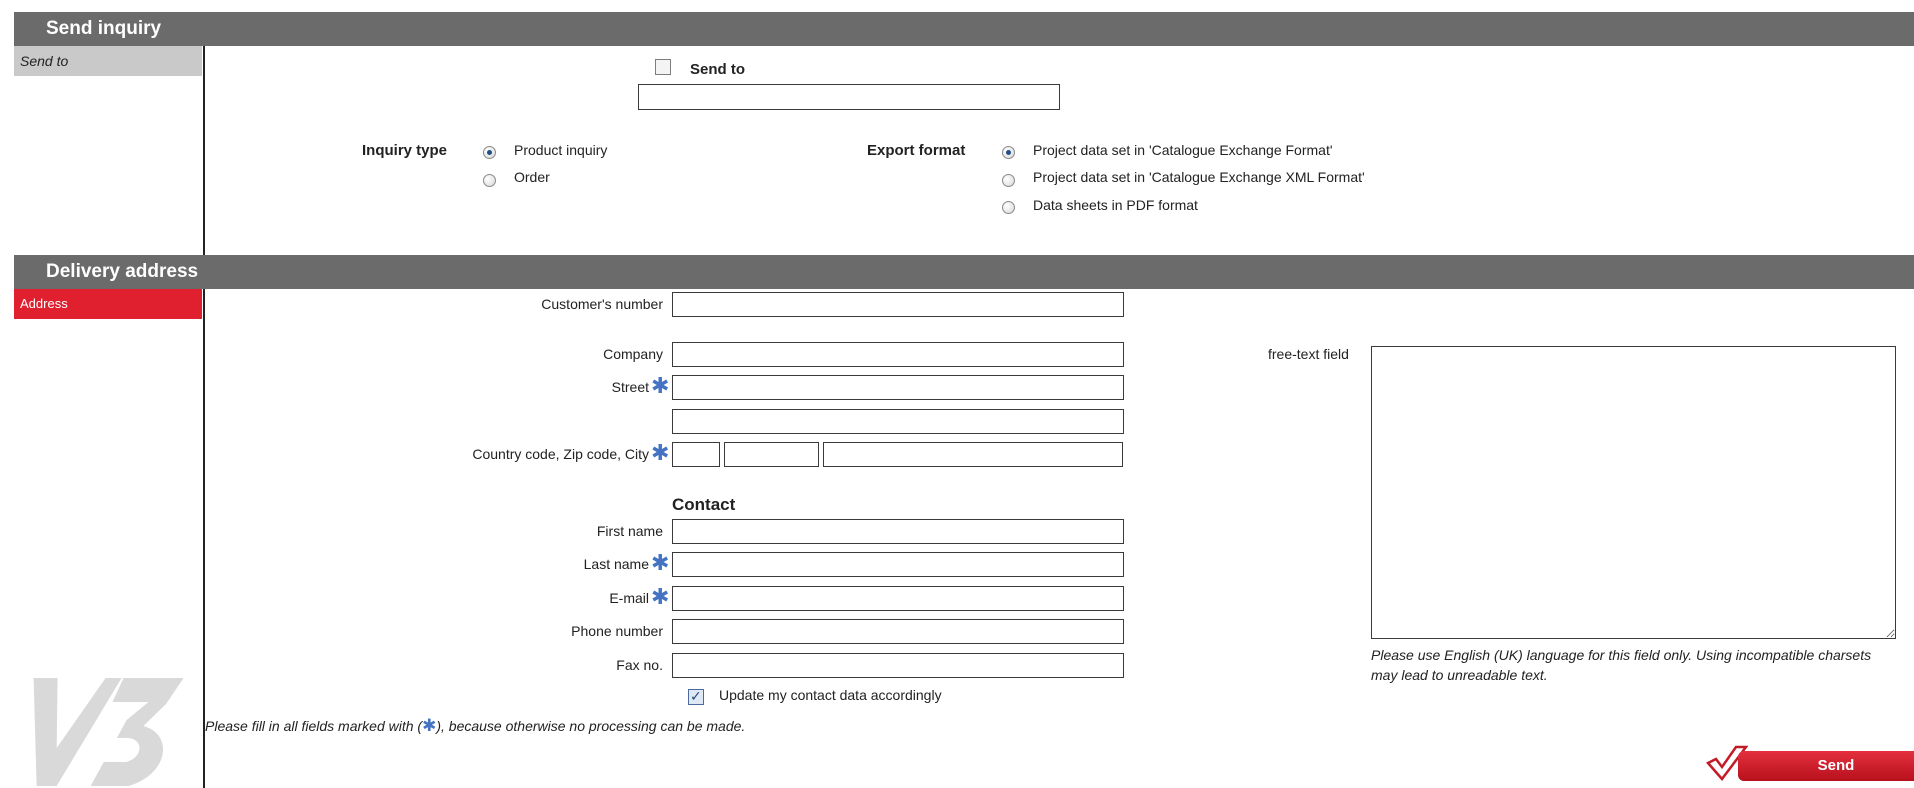 The height and width of the screenshot is (788, 1914). I want to click on last-name-input, so click(898, 564).